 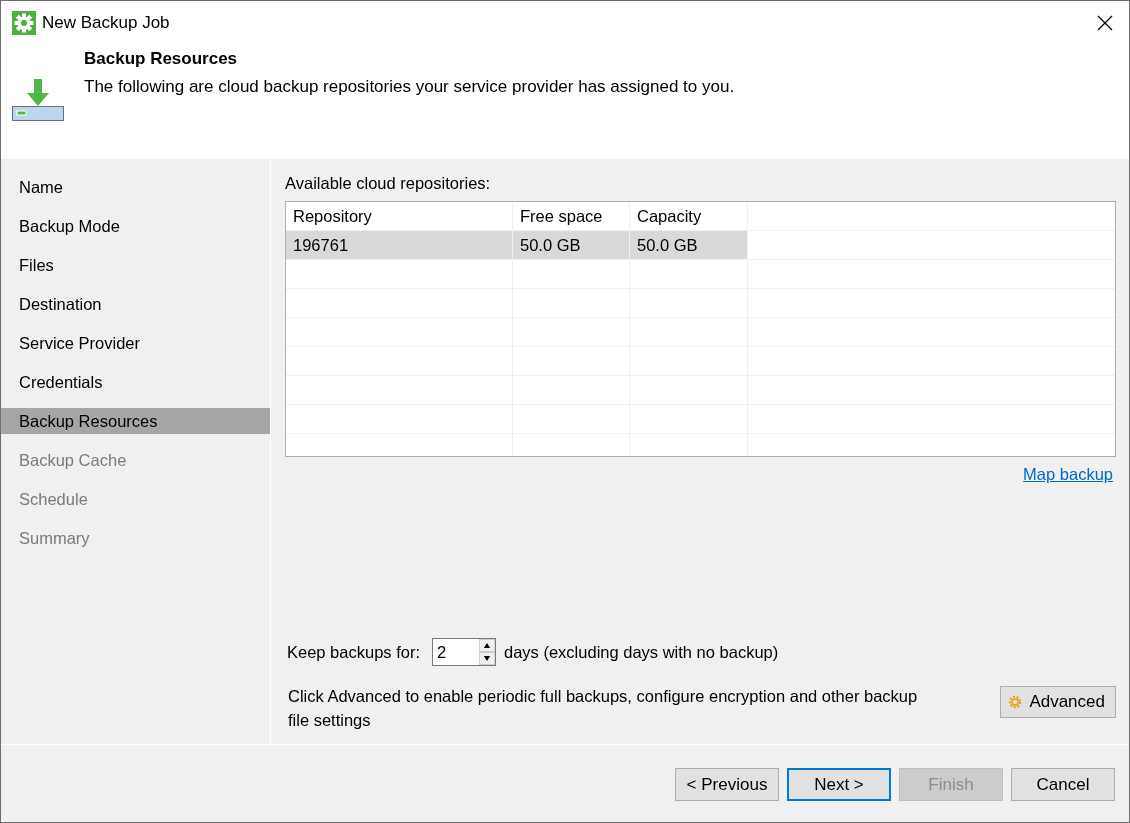 I want to click on days-field: 2, so click(x=456, y=652).